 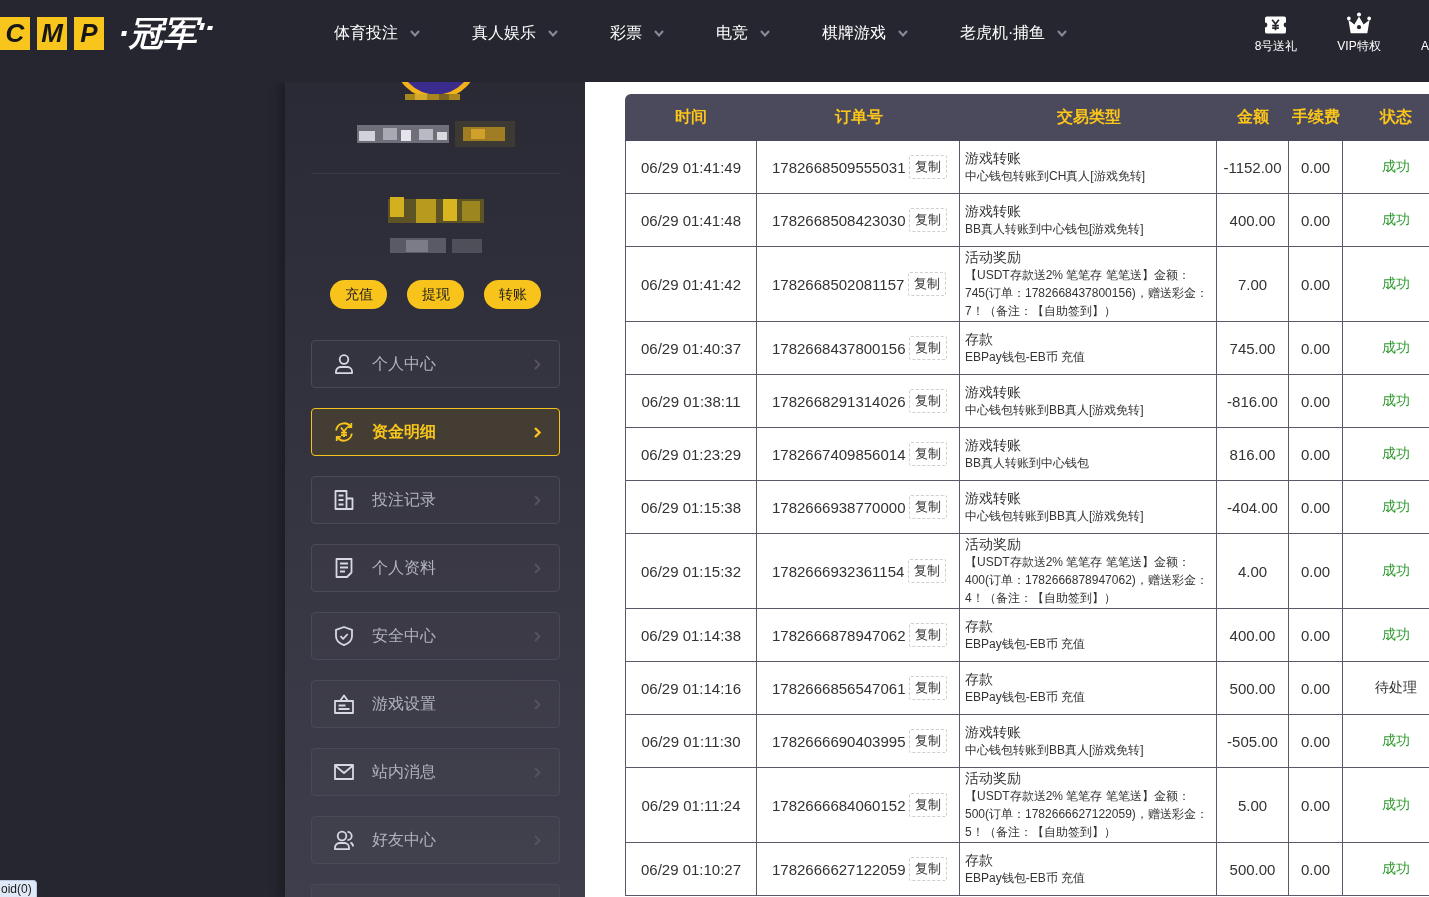 What do you see at coordinates (1027, 463) in the screenshot?
I see `transaction-detail: BB真人转账到中心钱包` at bounding box center [1027, 463].